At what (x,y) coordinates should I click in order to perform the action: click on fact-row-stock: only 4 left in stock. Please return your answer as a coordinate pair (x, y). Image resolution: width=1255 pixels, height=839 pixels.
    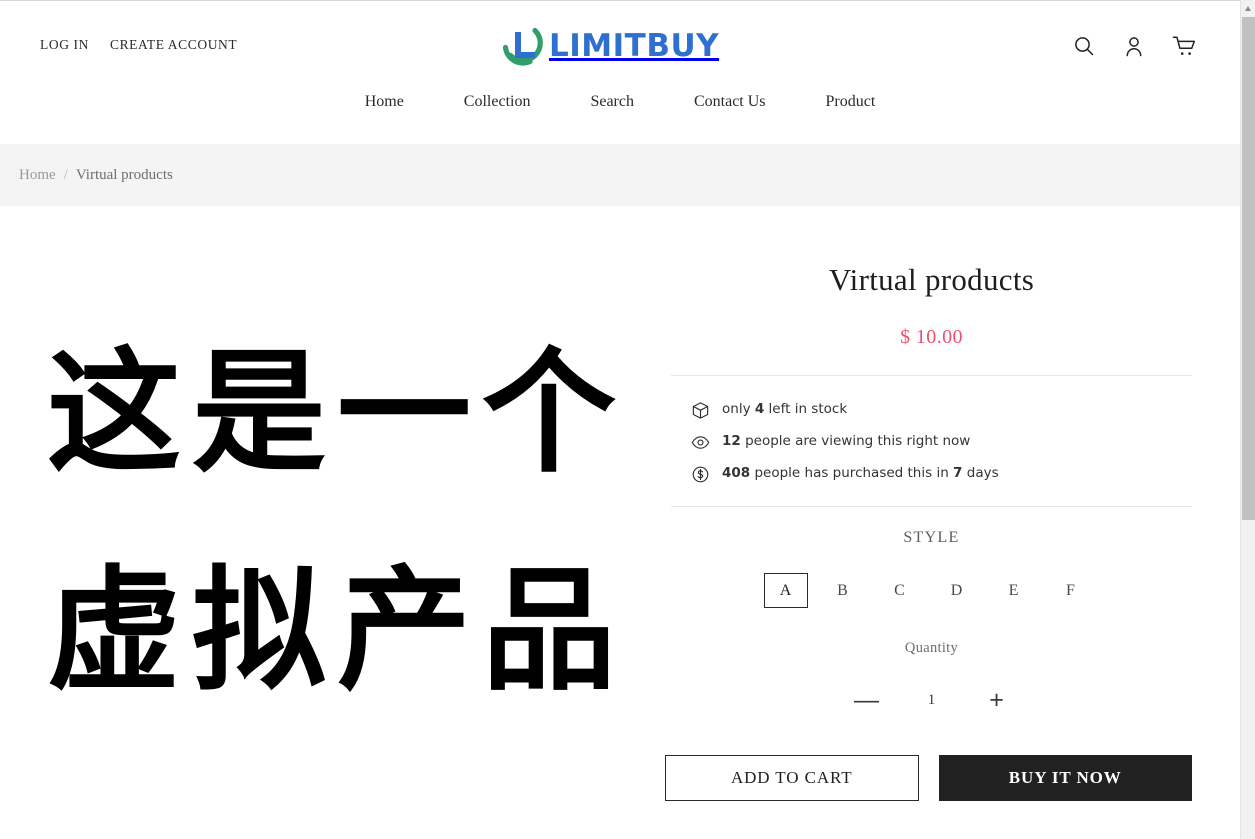
    Looking at the image, I should click on (941, 410).